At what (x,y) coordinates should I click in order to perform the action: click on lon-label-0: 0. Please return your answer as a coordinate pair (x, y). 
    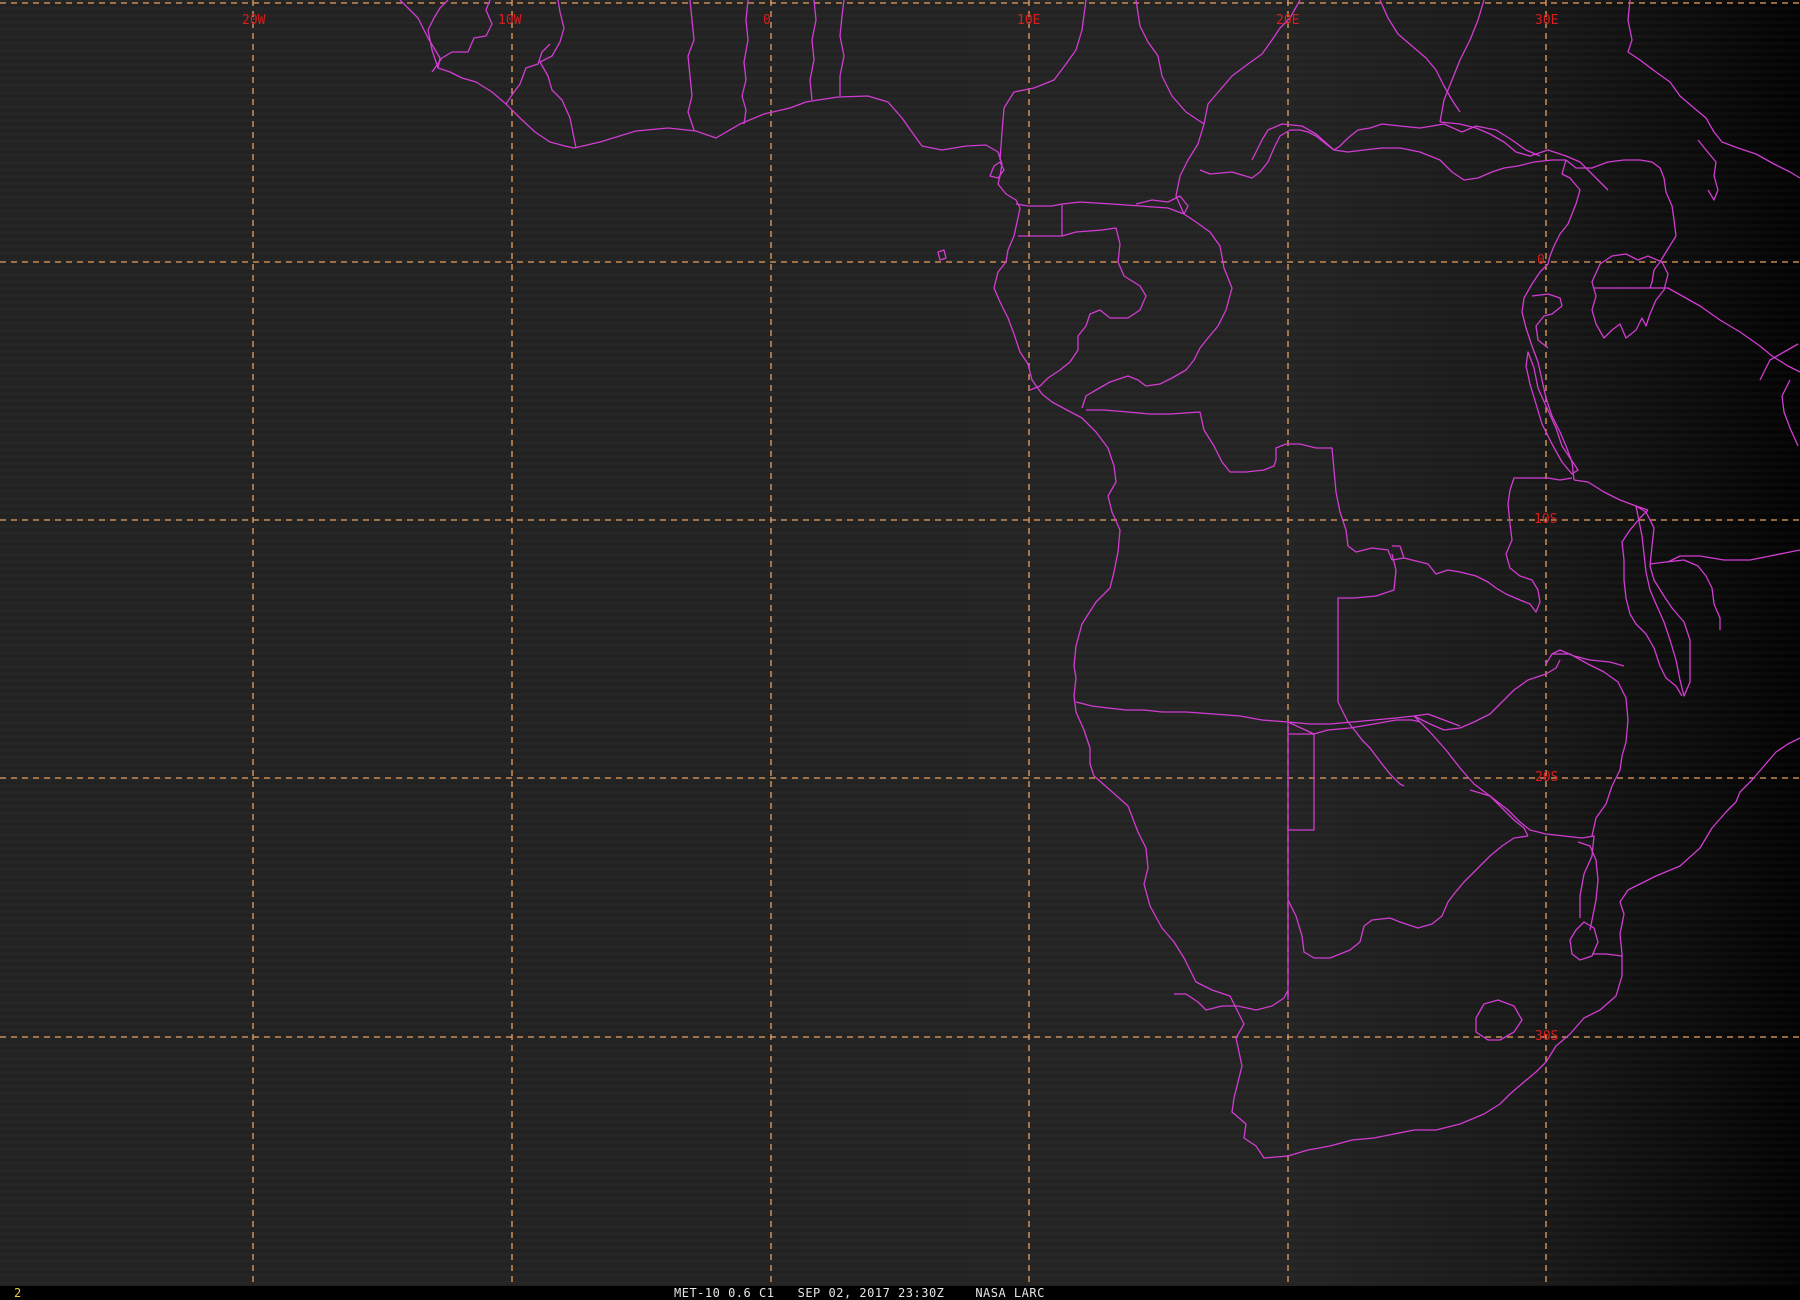
    Looking at the image, I should click on (767, 20).